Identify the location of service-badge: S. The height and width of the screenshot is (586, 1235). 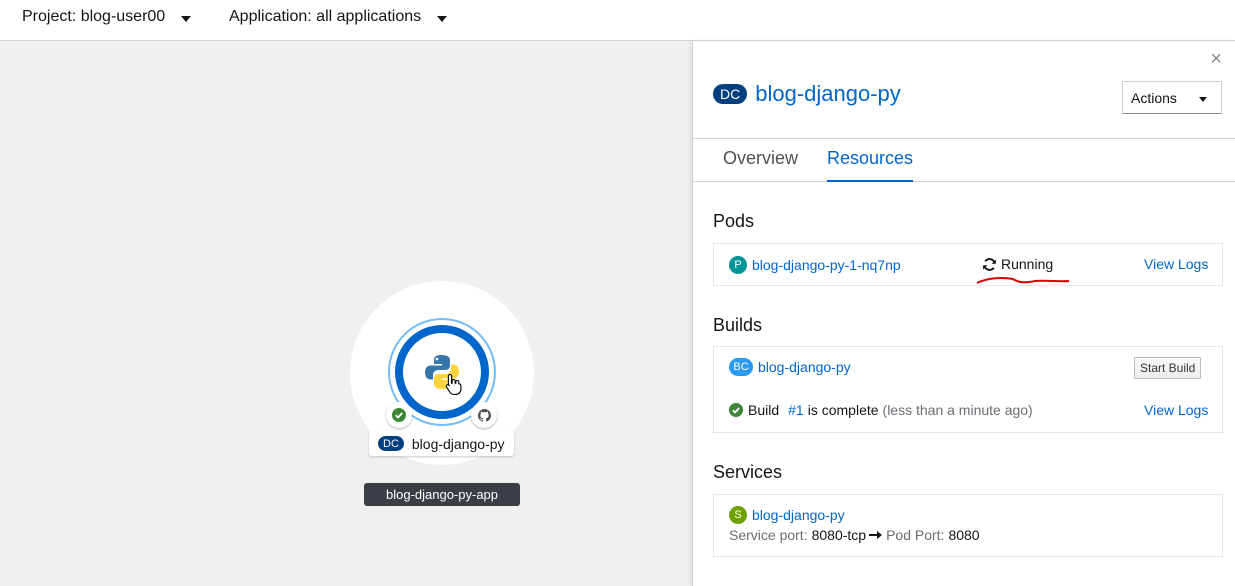
(738, 515).